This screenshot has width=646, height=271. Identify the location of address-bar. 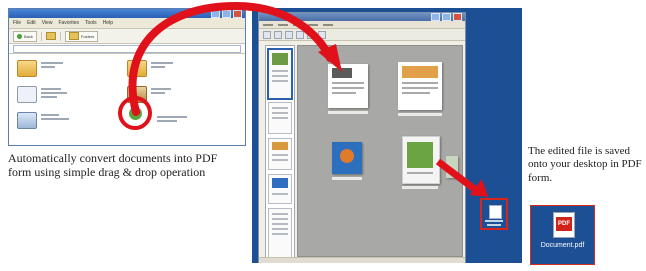
(127, 49).